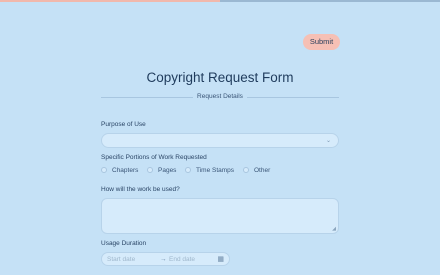 This screenshot has height=275, width=440. What do you see at coordinates (167, 170) in the screenshot?
I see `checkbox-label: Pages` at bounding box center [167, 170].